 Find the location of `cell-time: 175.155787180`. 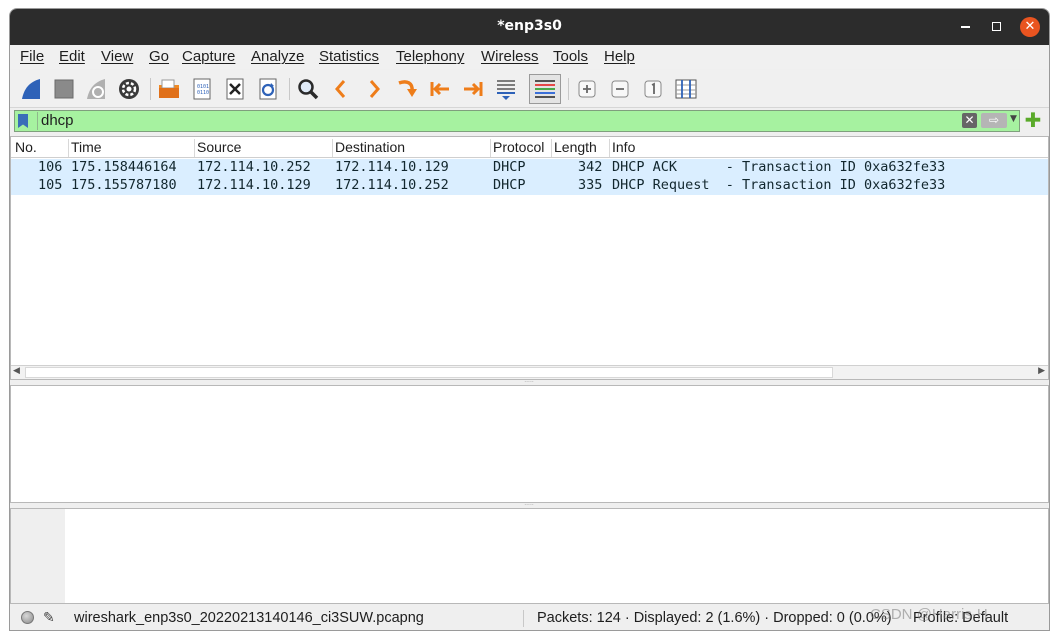

cell-time: 175.155787180 is located at coordinates (124, 185).